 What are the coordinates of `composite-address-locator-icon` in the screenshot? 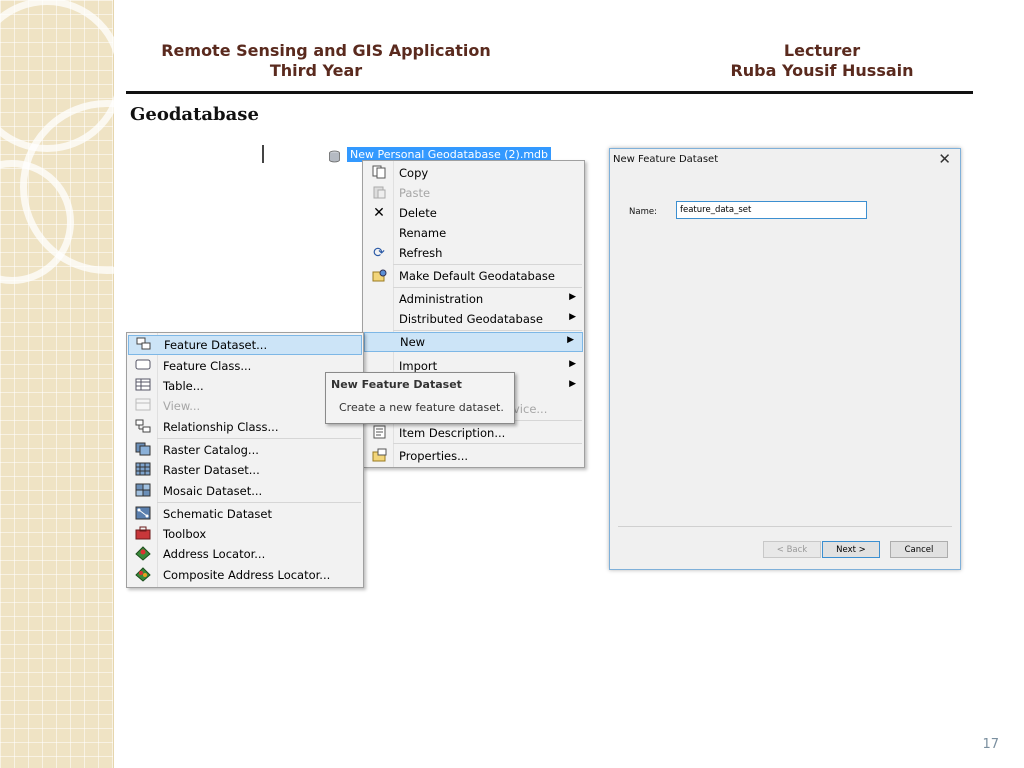 It's located at (143, 575).